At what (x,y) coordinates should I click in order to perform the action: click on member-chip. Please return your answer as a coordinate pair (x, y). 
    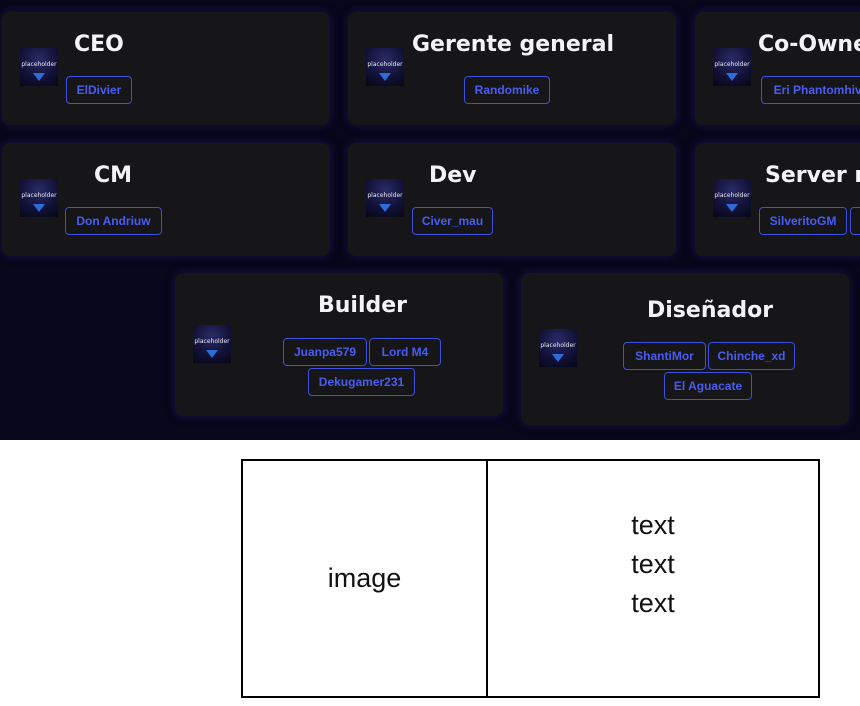
    Looking at the image, I should click on (855, 221).